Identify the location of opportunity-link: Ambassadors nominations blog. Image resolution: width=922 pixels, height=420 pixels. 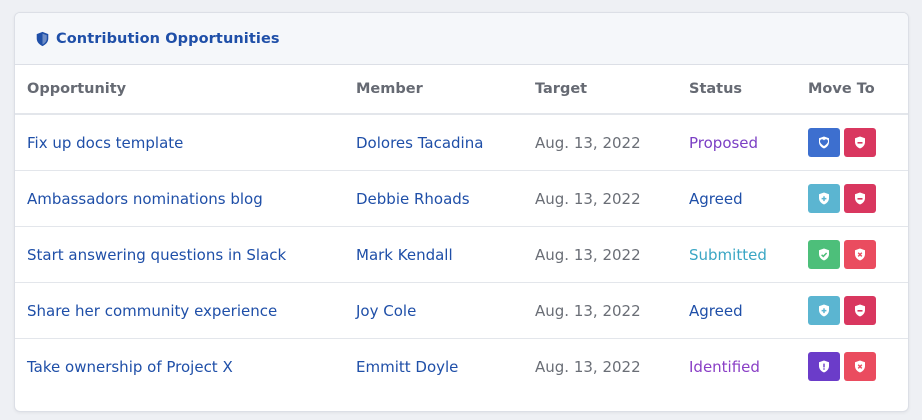
(145, 199).